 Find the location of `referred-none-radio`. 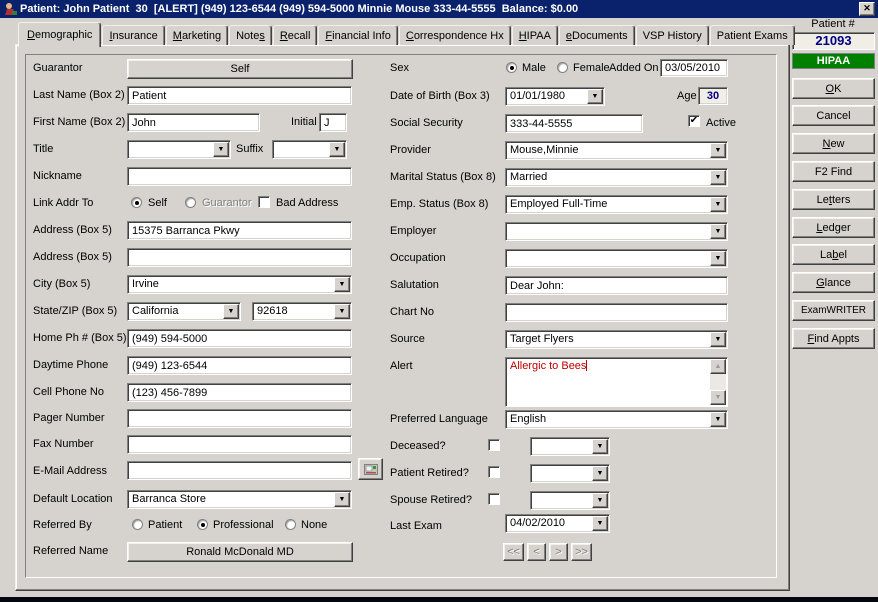

referred-none-radio is located at coordinates (290, 524).